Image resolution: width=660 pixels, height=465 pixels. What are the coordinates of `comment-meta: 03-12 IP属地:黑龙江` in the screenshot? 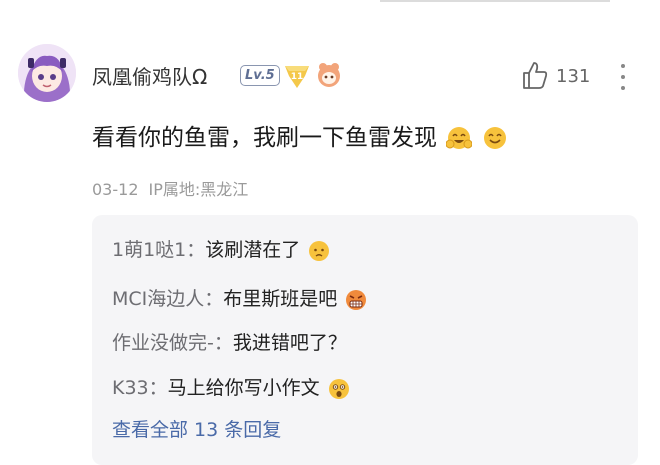 It's located at (170, 188).